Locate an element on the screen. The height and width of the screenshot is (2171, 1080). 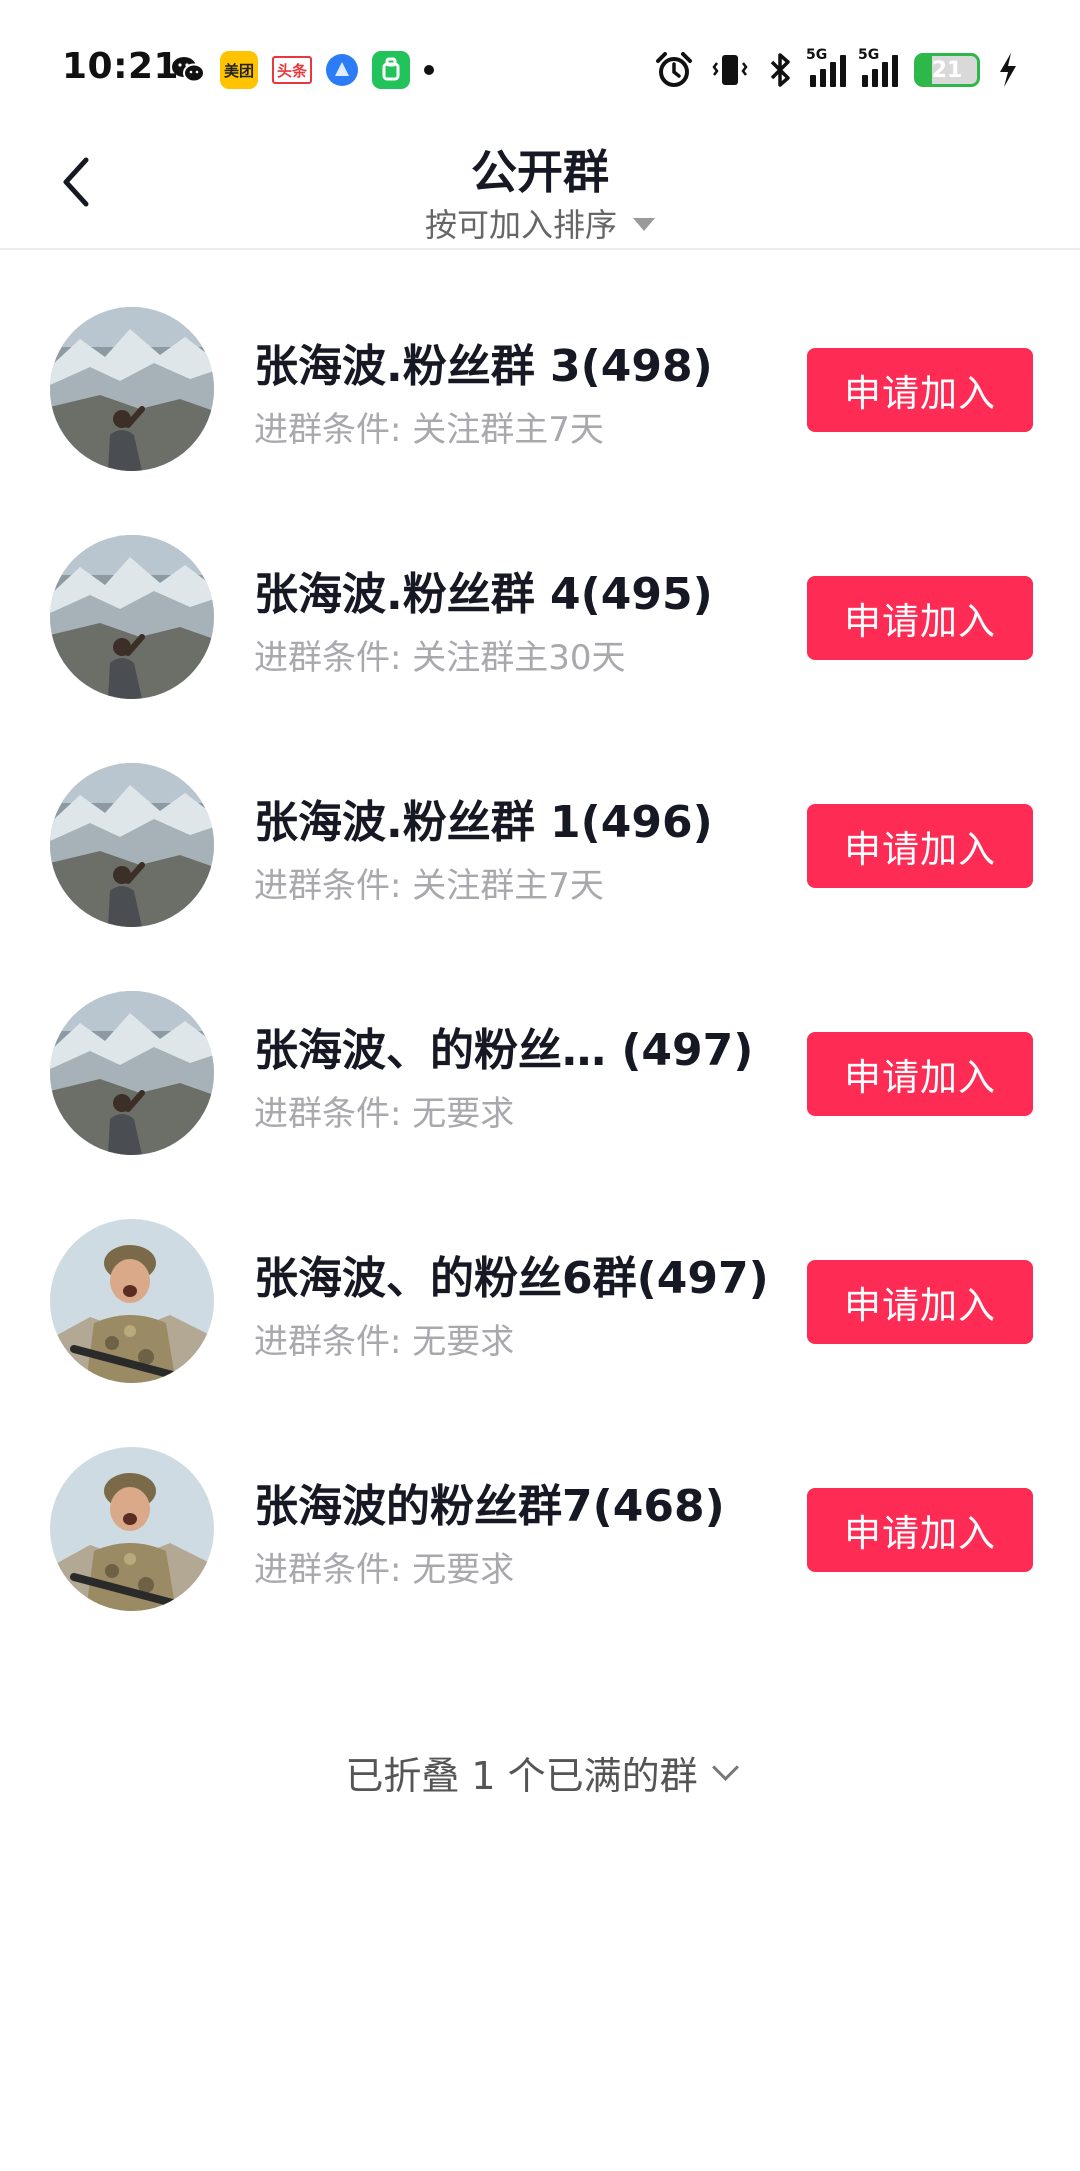
collapsed-groups-toggle: 已折叠 1 个已满的群 is located at coordinates (540, 1772).